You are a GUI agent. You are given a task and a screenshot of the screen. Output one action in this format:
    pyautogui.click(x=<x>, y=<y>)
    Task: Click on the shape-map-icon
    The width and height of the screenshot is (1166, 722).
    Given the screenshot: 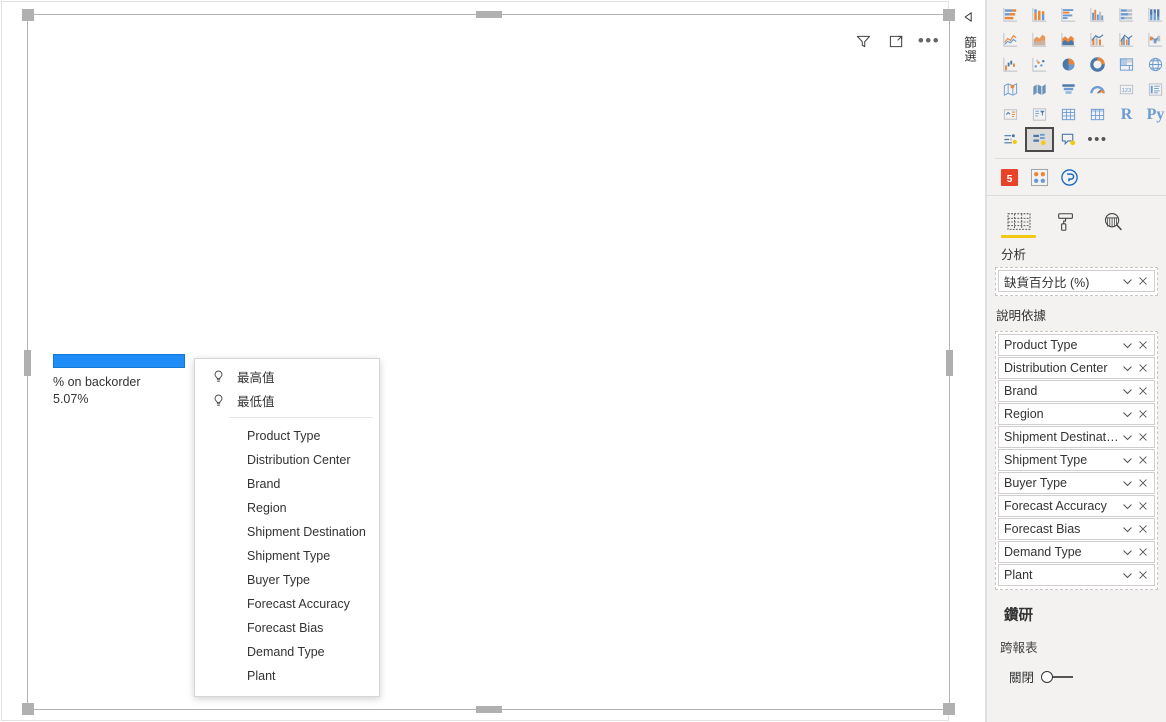 What is the action you would take?
    pyautogui.click(x=1039, y=89)
    